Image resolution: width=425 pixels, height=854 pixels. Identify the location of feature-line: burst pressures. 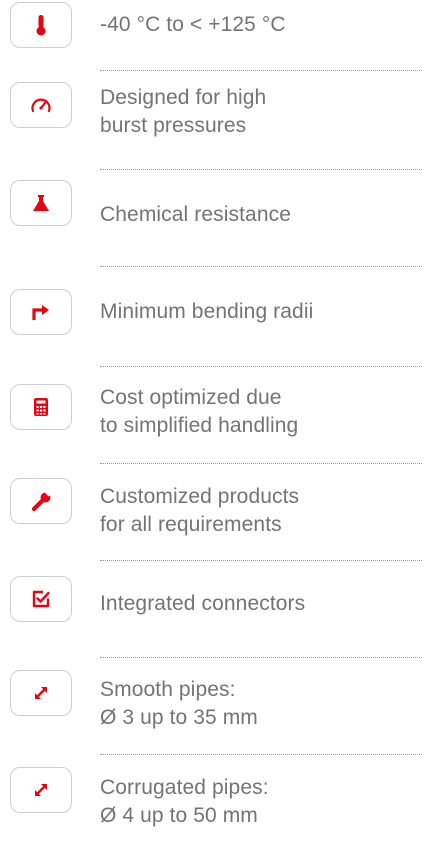
(173, 125).